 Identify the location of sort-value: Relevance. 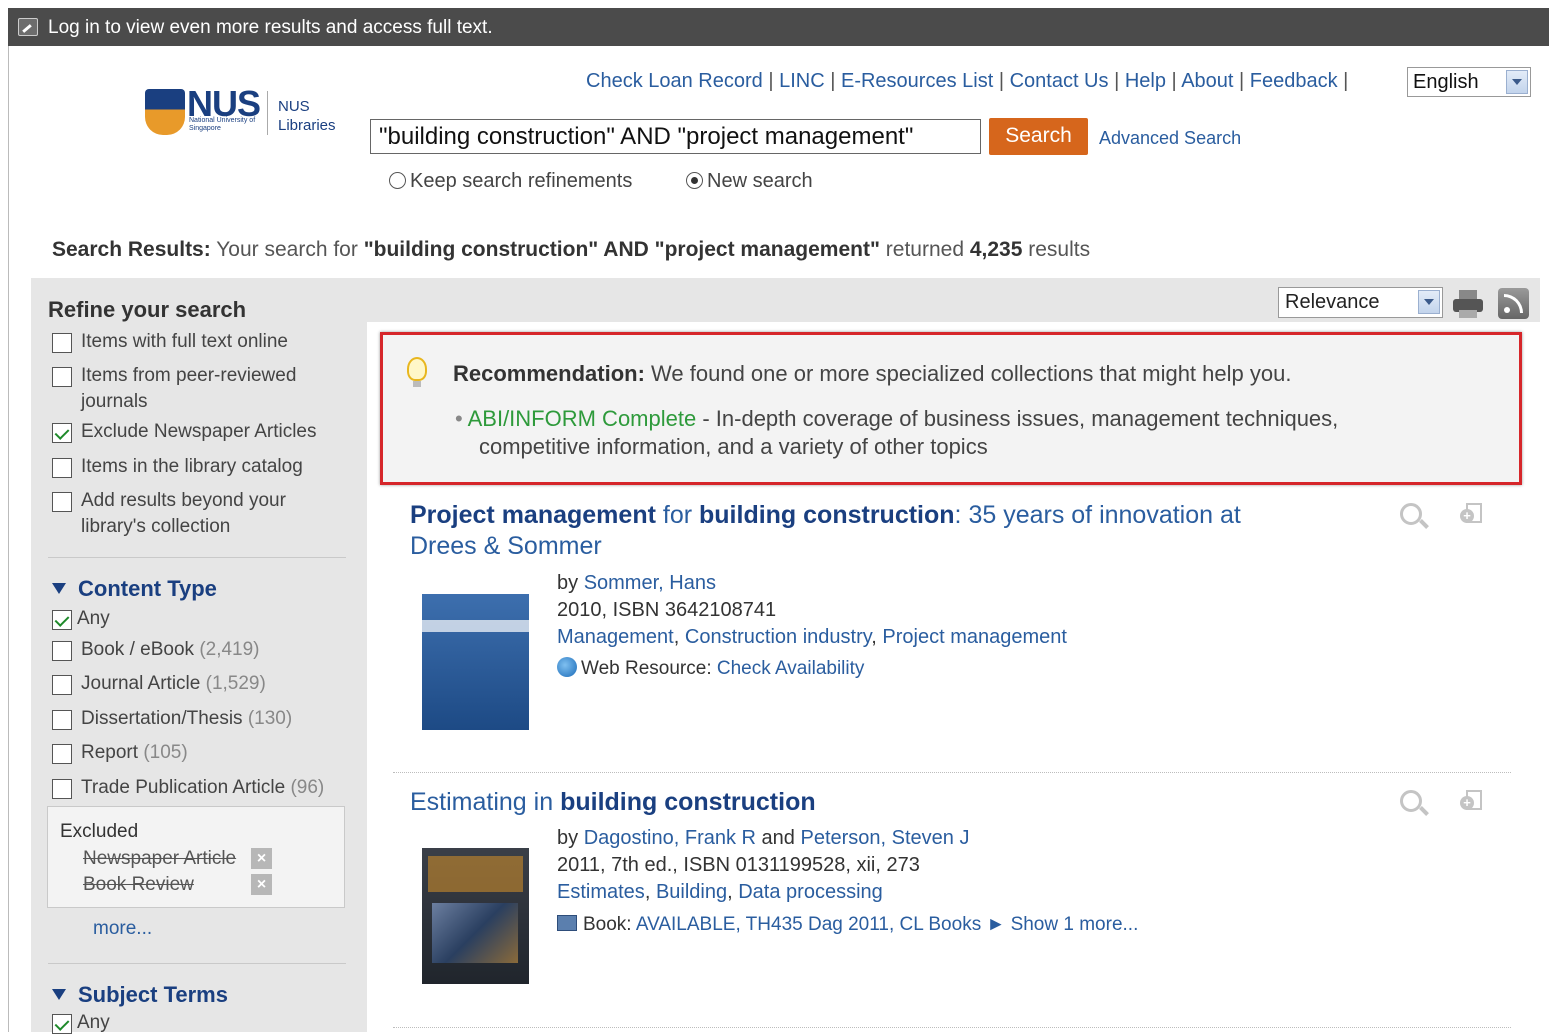
(1332, 302).